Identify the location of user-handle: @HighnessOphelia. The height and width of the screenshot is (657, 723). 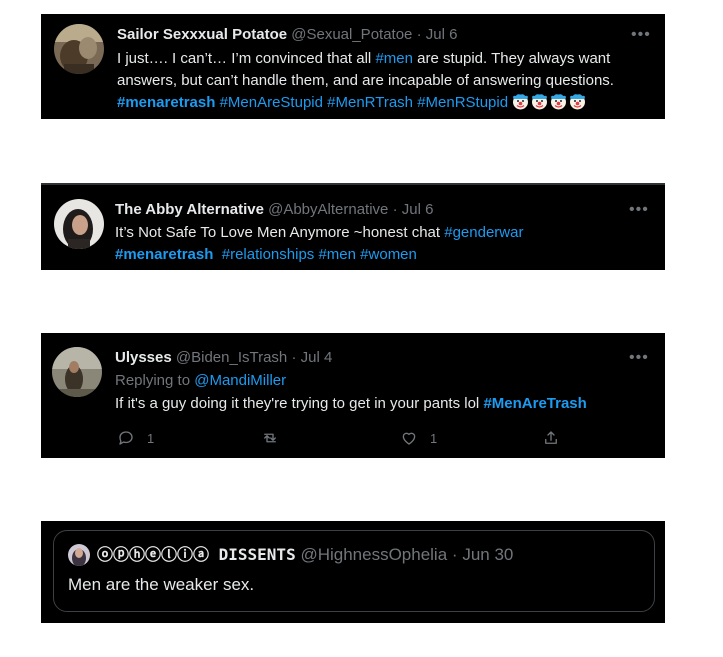
(373, 554).